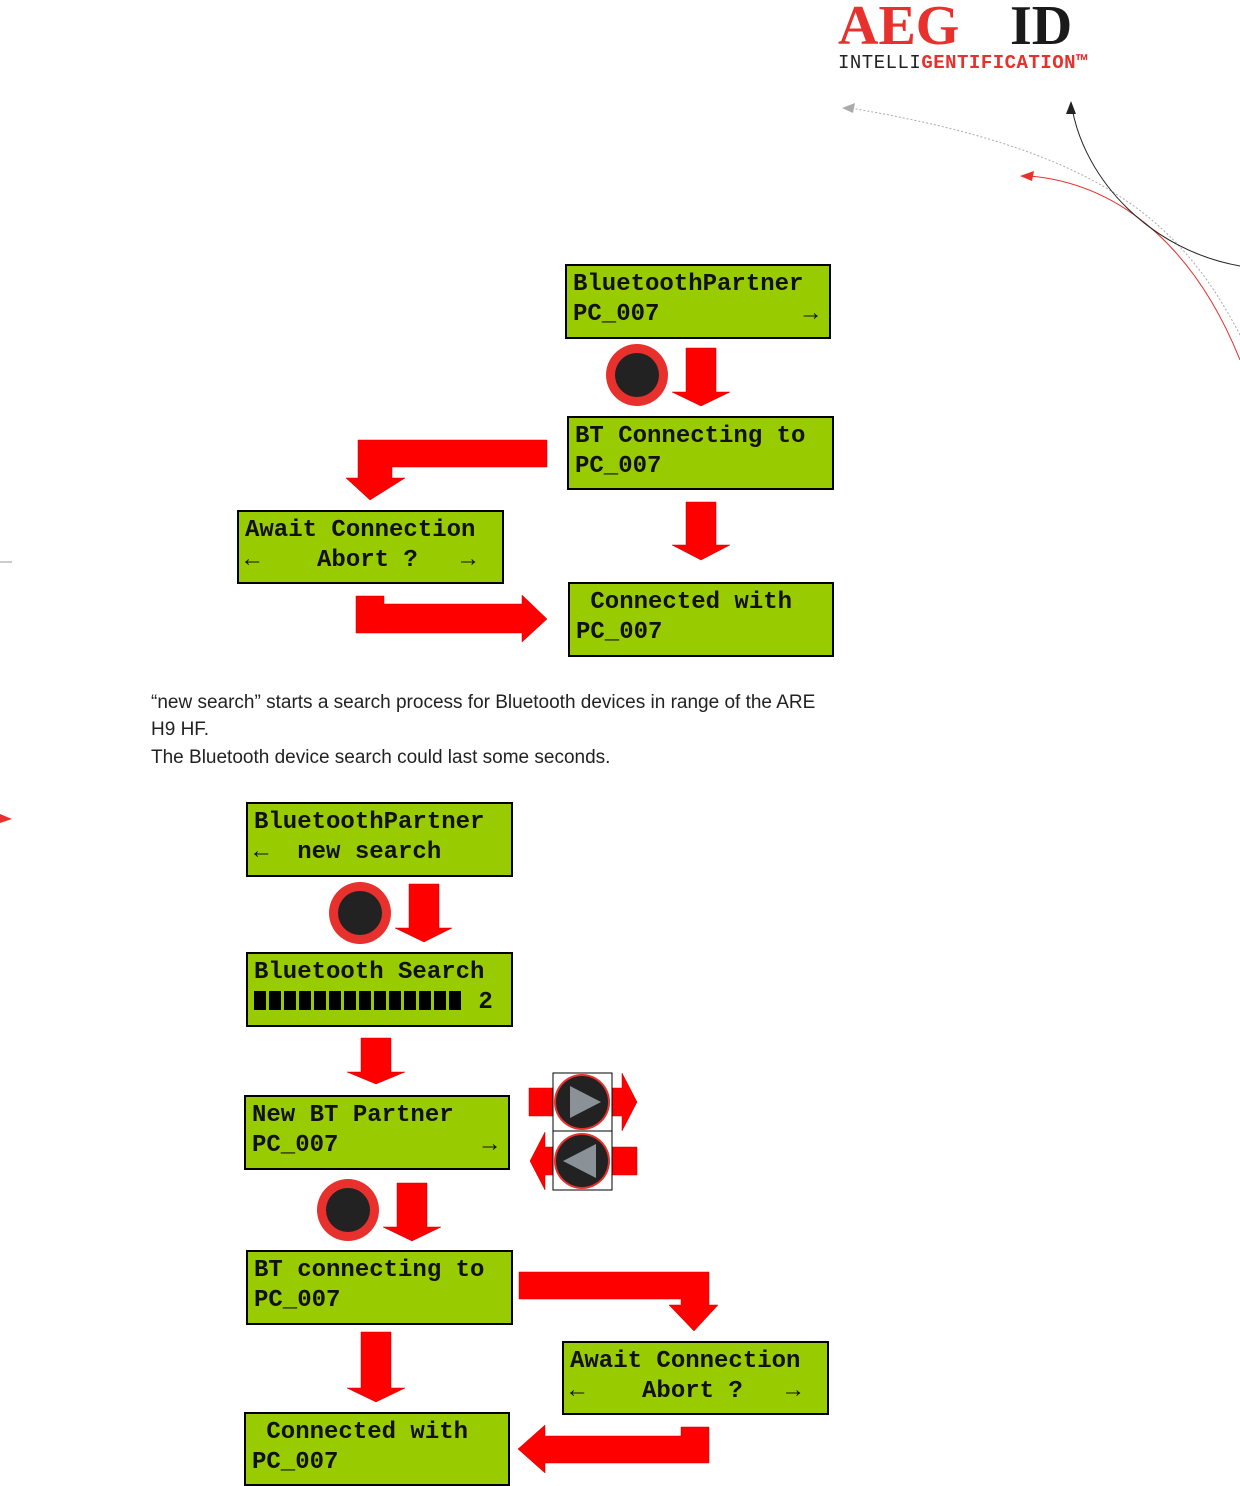 The height and width of the screenshot is (1486, 1240). I want to click on lcd-bluetooth-partner: BluetoothPartner PC_007 →, so click(698, 301).